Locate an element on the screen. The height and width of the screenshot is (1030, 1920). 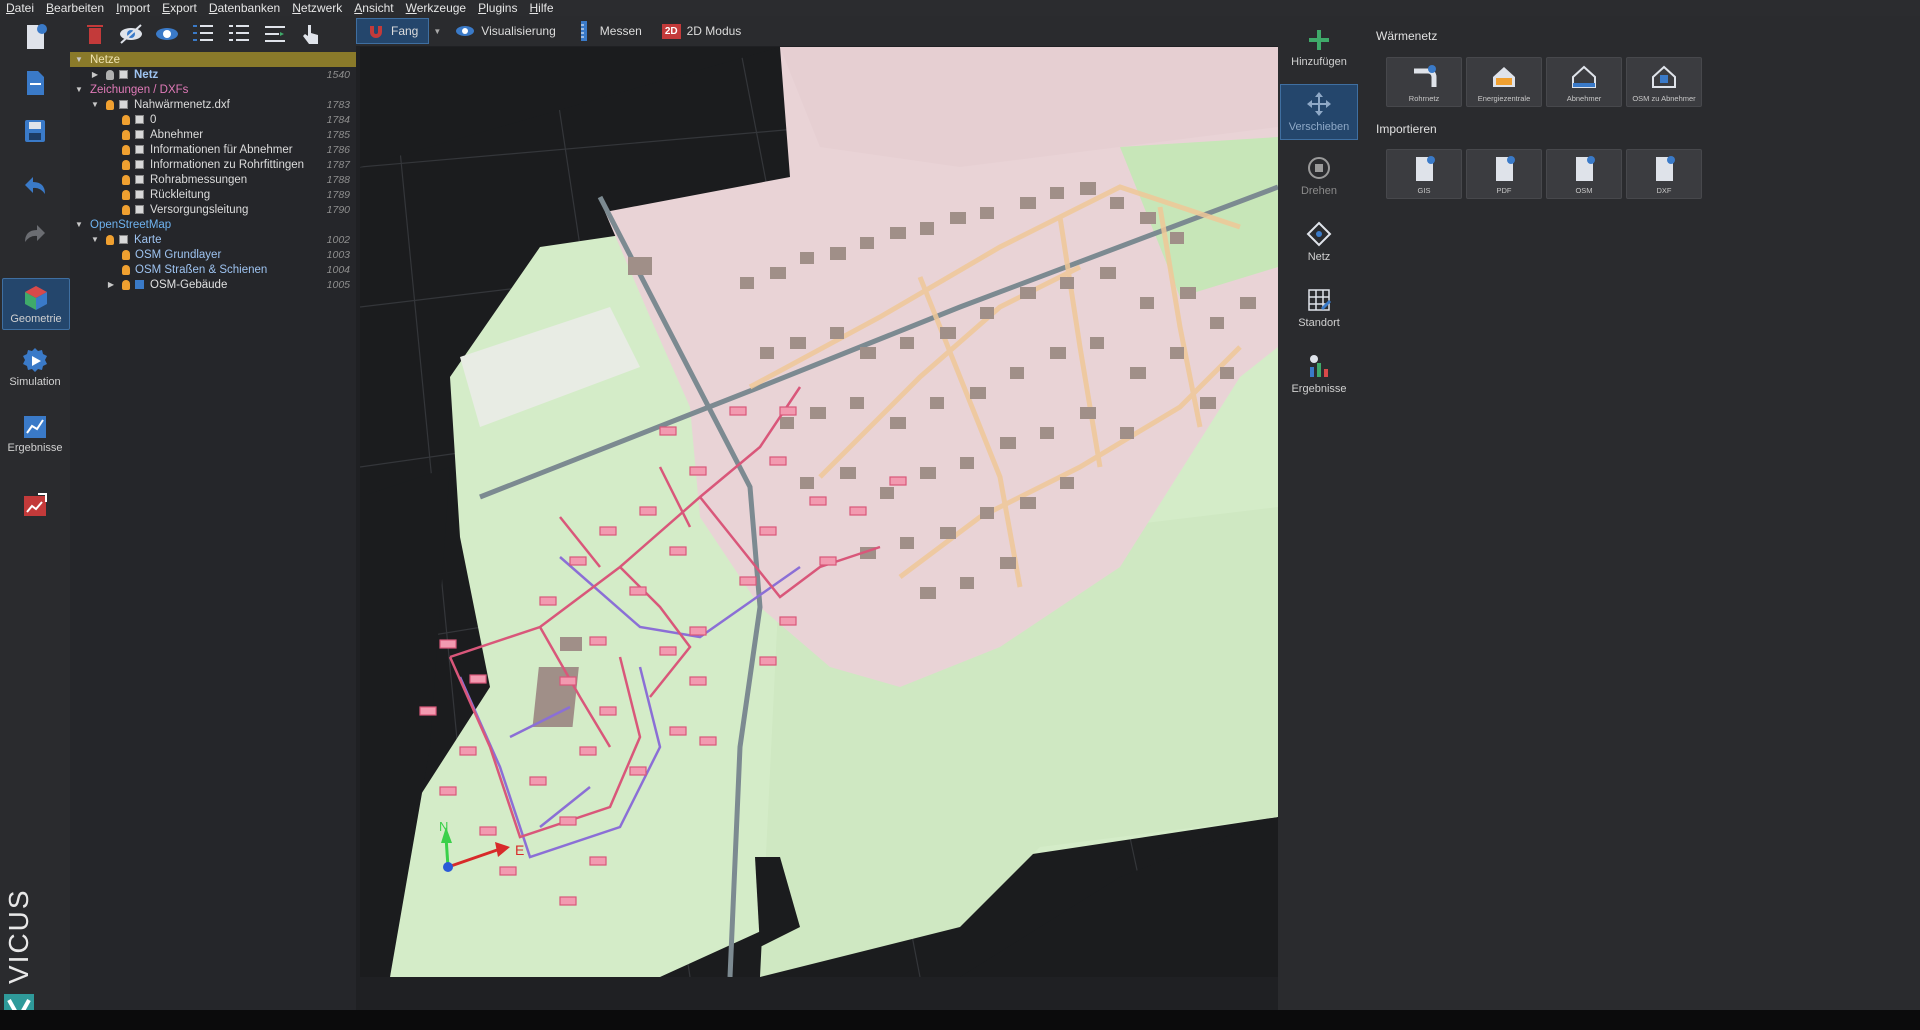
rotate-button: Drehen is located at coordinates (1319, 176).